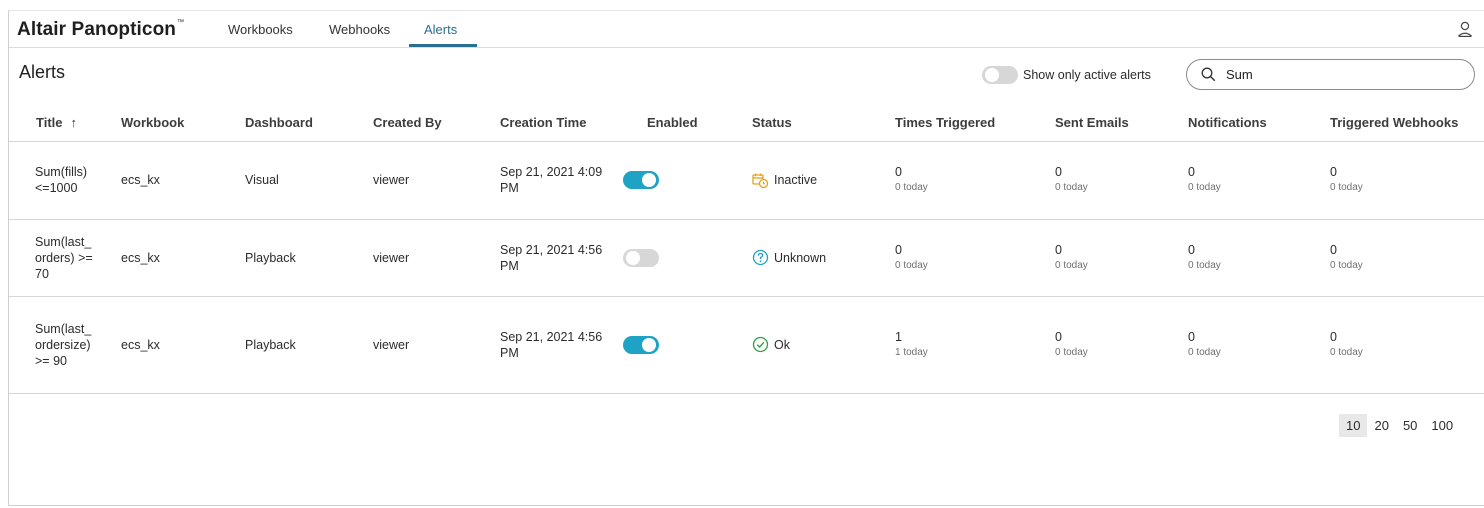  What do you see at coordinates (443, 45) in the screenshot?
I see `active-tab-indicator` at bounding box center [443, 45].